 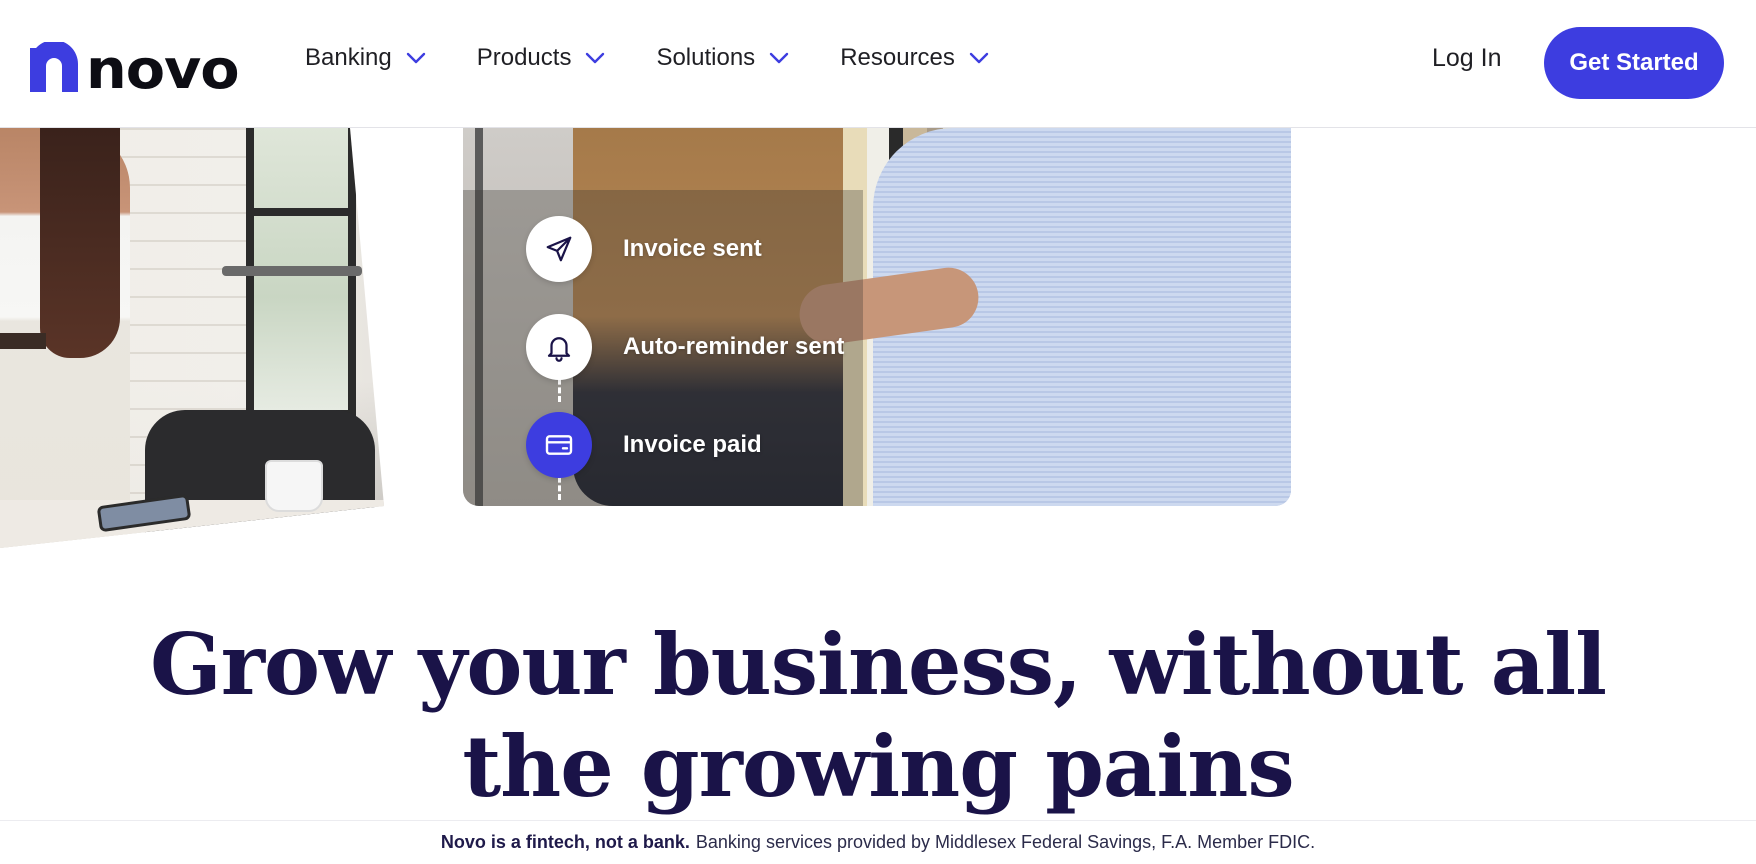 What do you see at coordinates (163, 69) in the screenshot?
I see `logo-wordmark: novo` at bounding box center [163, 69].